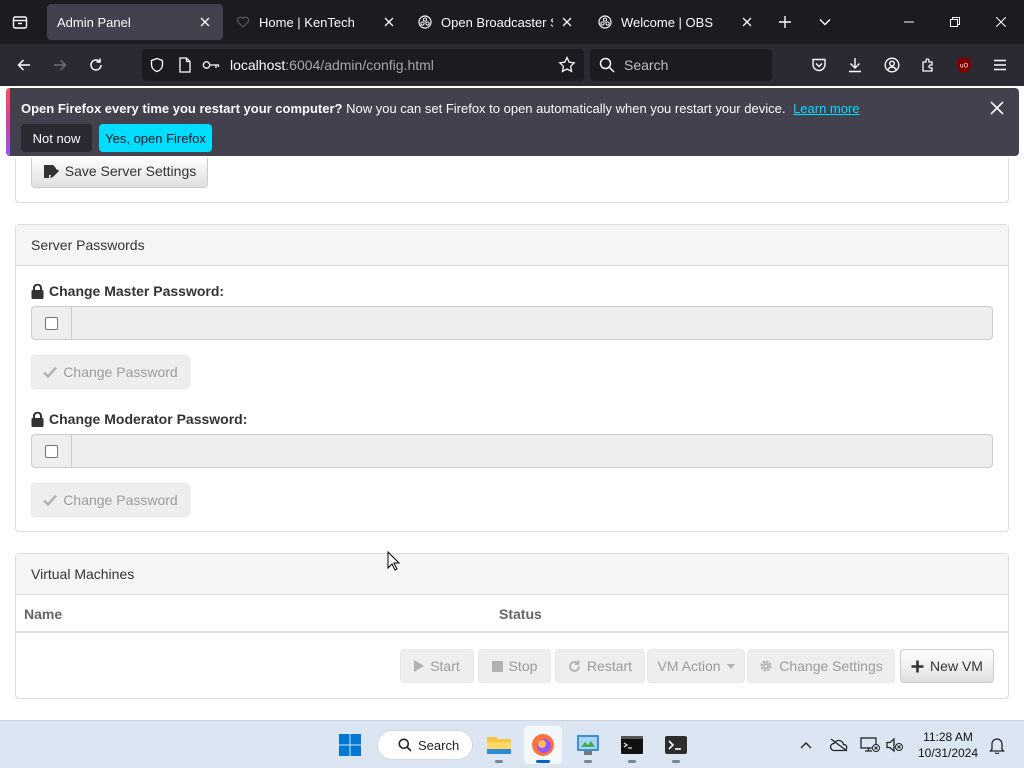 The image size is (1024, 768). Describe the element at coordinates (831, 666) in the screenshot. I see `button-label: Change Settings` at that location.